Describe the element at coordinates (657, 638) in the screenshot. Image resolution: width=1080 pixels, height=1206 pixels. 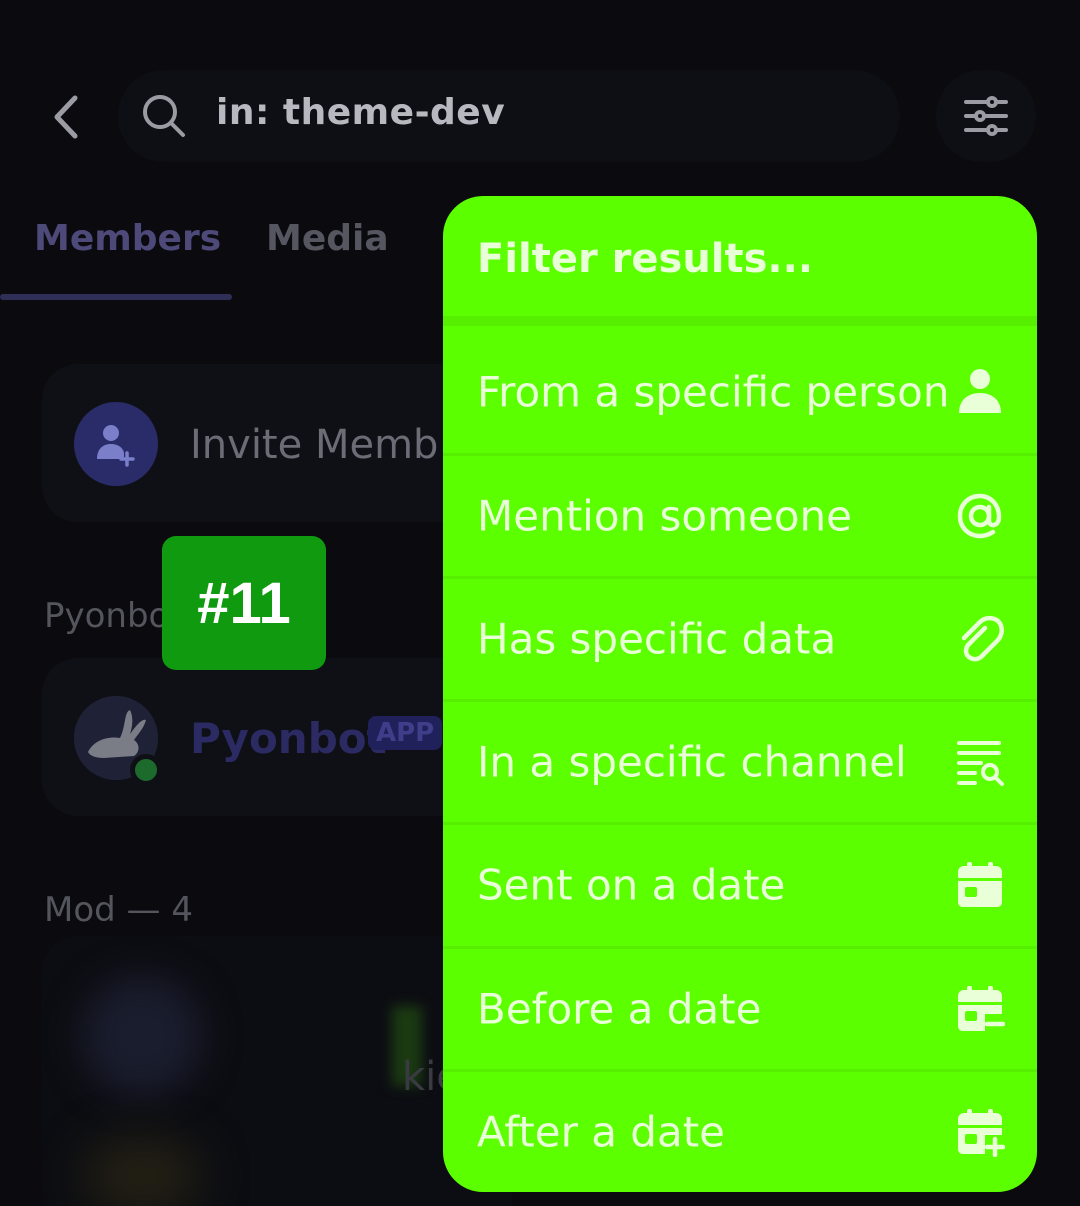
I see `option-label: Has specific data` at that location.